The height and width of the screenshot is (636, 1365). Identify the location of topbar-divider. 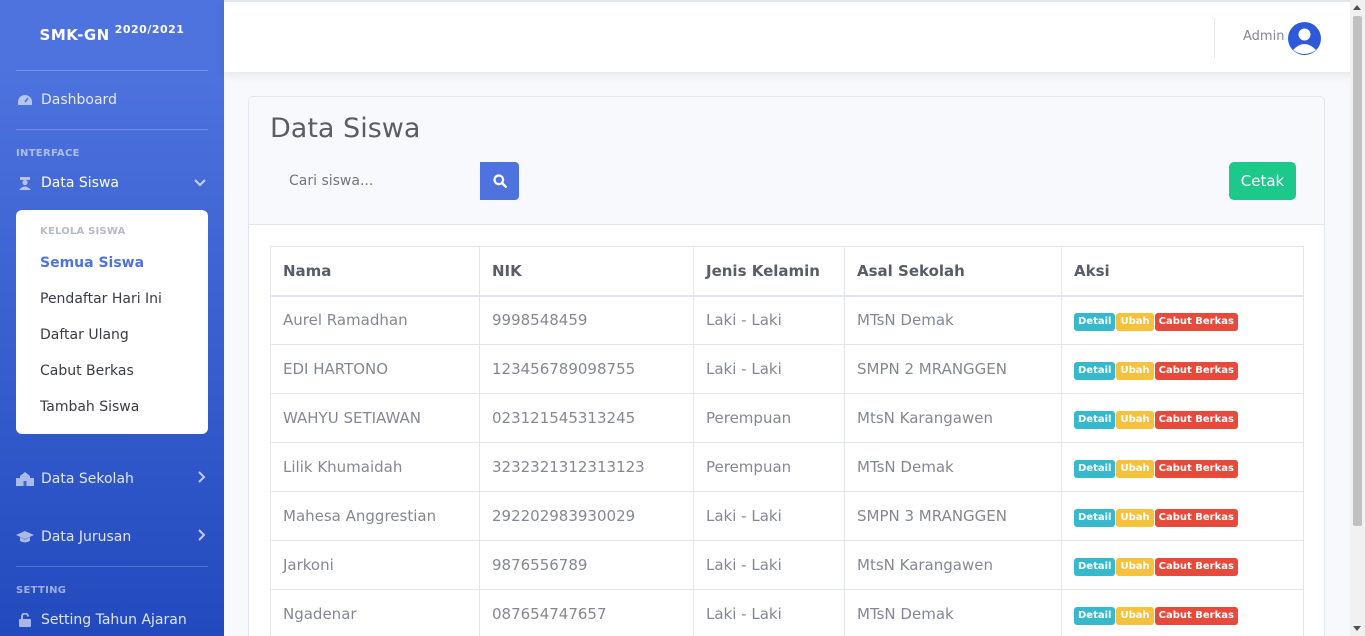
(1214, 38).